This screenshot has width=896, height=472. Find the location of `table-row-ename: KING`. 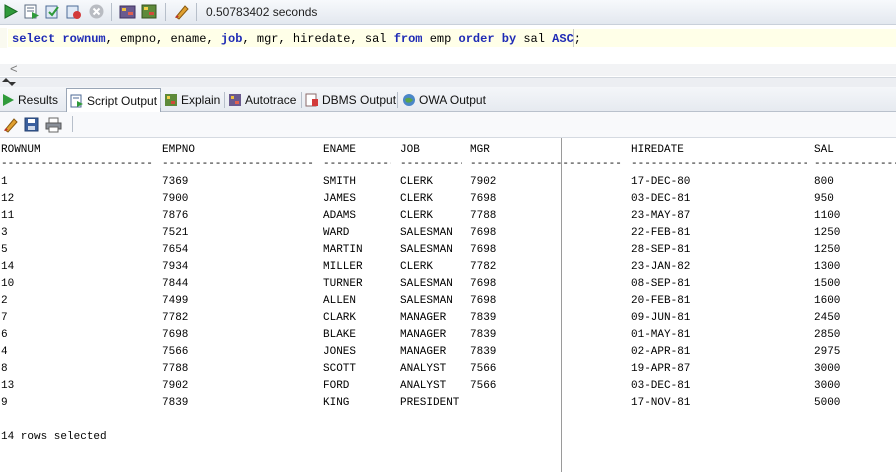

table-row-ename: KING is located at coordinates (336, 403).